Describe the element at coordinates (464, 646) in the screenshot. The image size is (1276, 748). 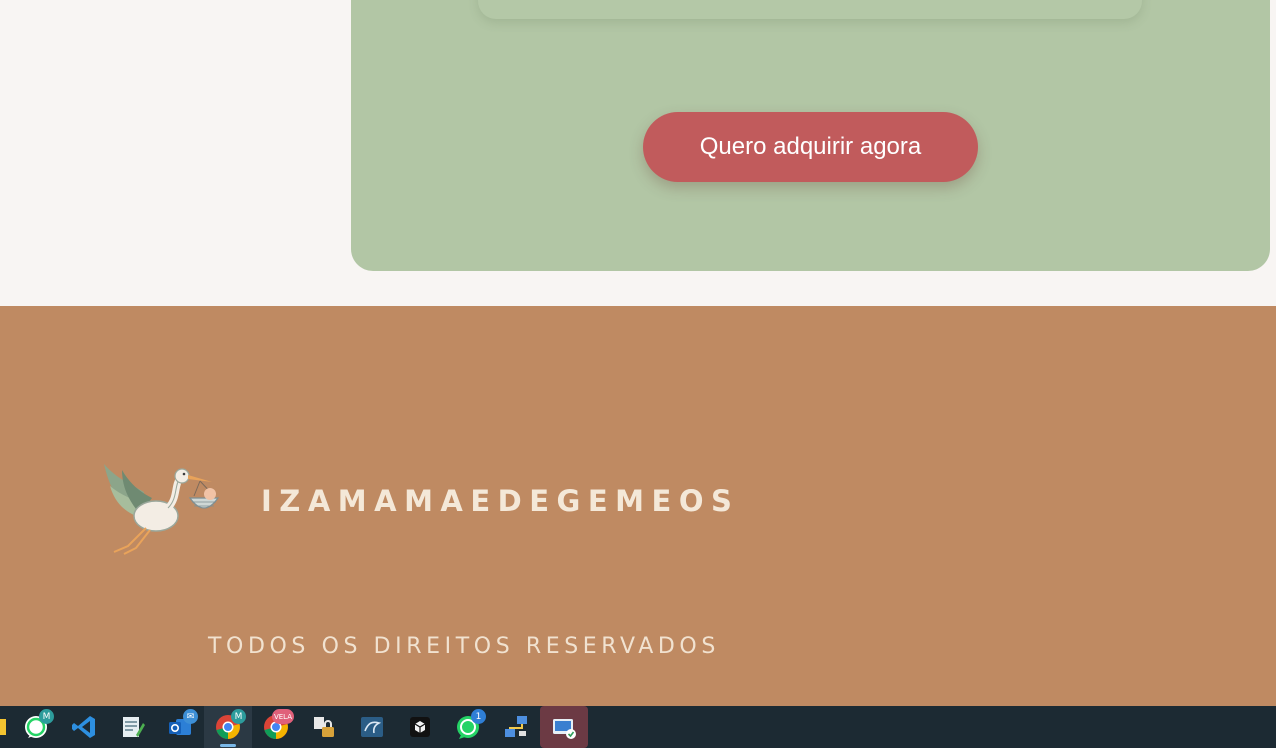
I see `copyright-text: TODOS OS DIREITOS RESERVADOS` at that location.